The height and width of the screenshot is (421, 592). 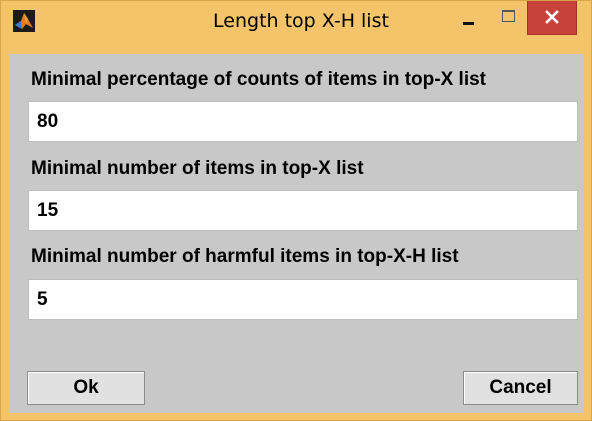 I want to click on matlab-icon, so click(x=24, y=21).